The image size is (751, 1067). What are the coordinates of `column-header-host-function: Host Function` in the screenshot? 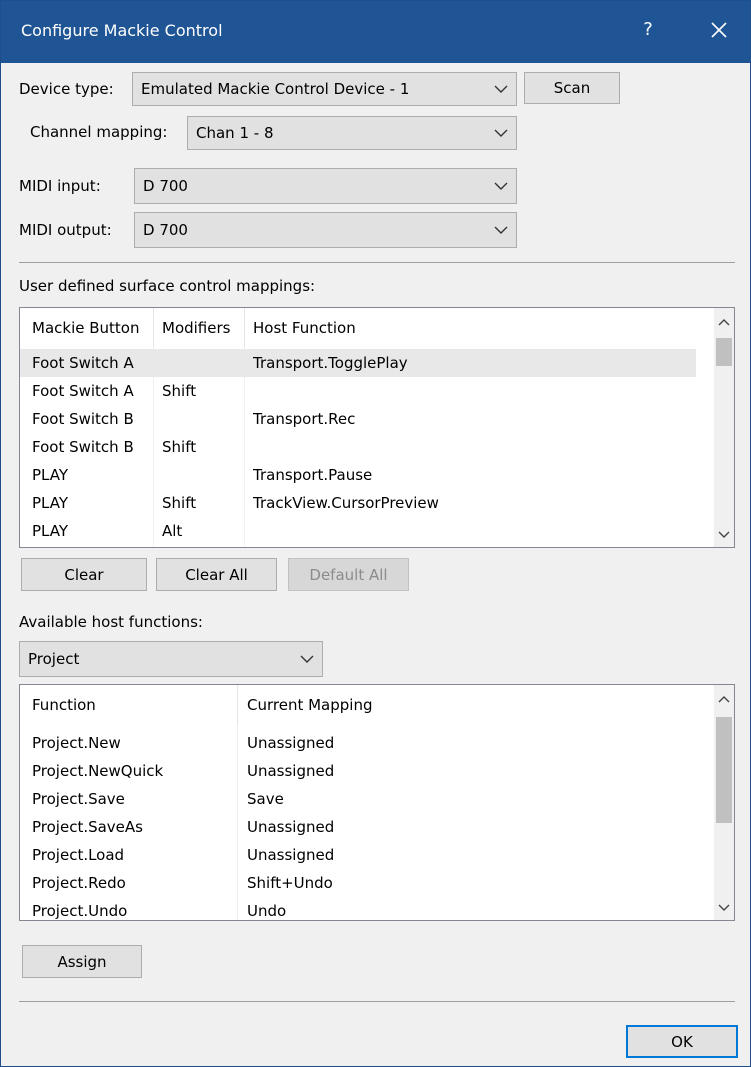 It's located at (304, 328).